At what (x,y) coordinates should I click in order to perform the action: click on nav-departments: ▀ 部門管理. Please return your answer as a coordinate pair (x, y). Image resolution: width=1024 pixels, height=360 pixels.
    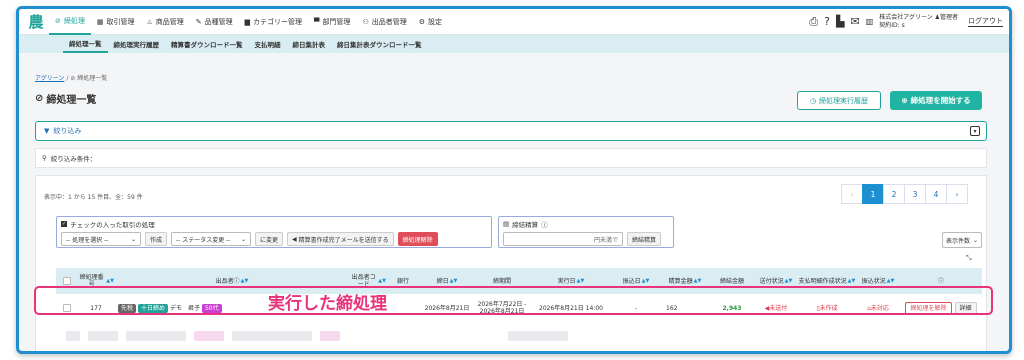
    Looking at the image, I should click on (332, 22).